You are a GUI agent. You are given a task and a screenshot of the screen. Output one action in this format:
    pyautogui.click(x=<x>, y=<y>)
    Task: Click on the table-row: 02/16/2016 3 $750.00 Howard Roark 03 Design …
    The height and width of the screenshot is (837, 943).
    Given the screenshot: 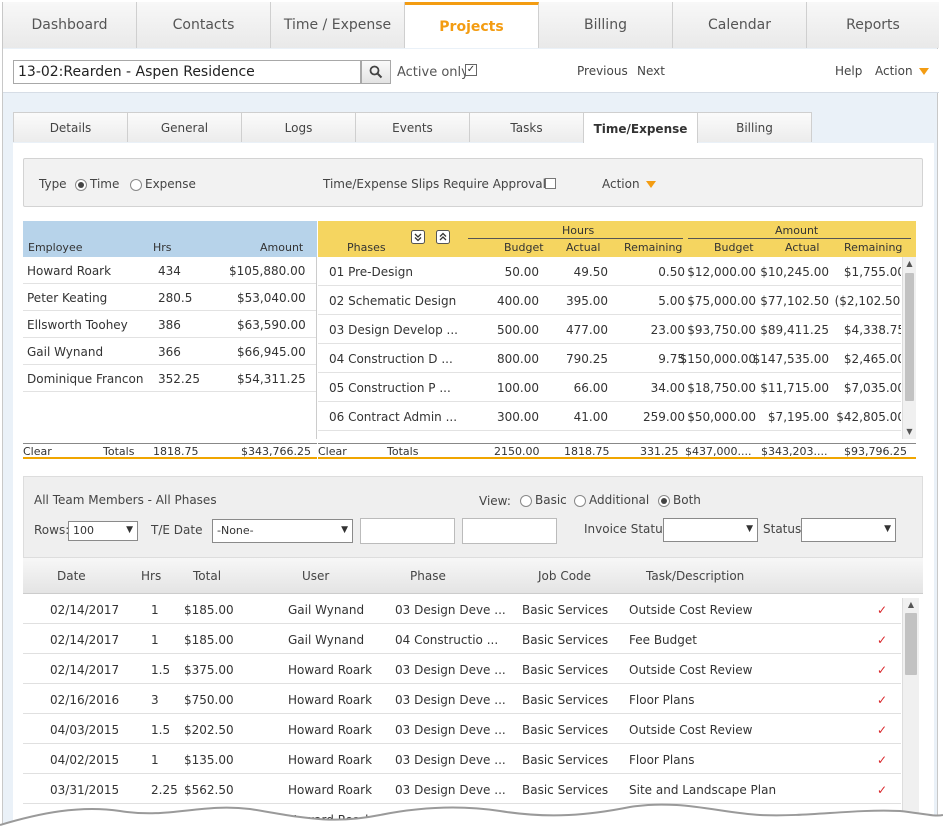 What is the action you would take?
    pyautogui.click(x=462, y=699)
    